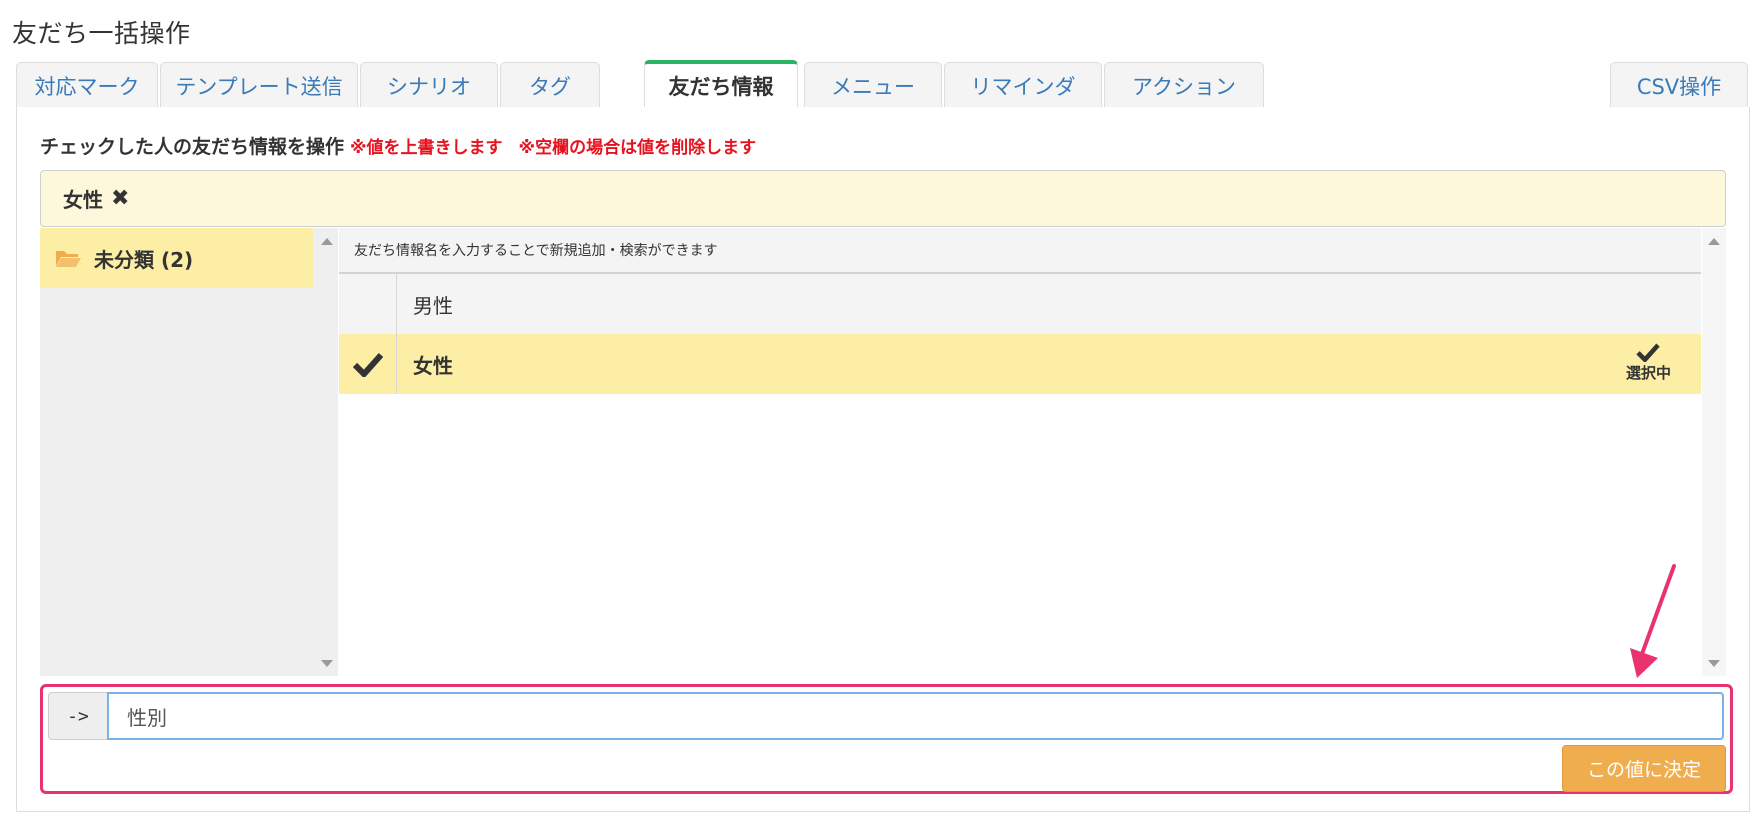  Describe the element at coordinates (120, 198) in the screenshot. I see `close-icon: ✖` at that location.